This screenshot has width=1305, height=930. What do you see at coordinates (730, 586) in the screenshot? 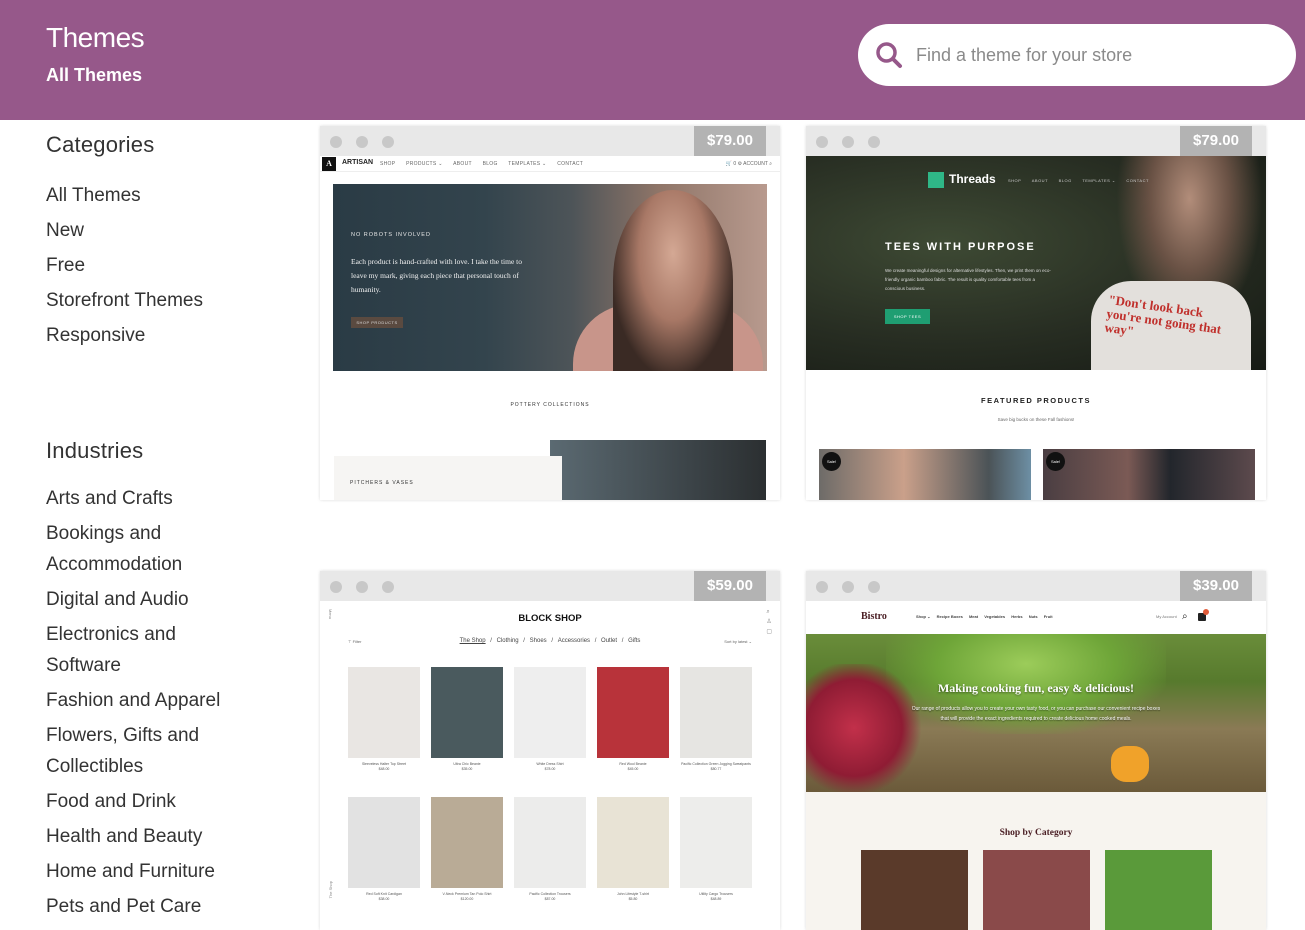
I see `price-badge: $59.00` at bounding box center [730, 586].